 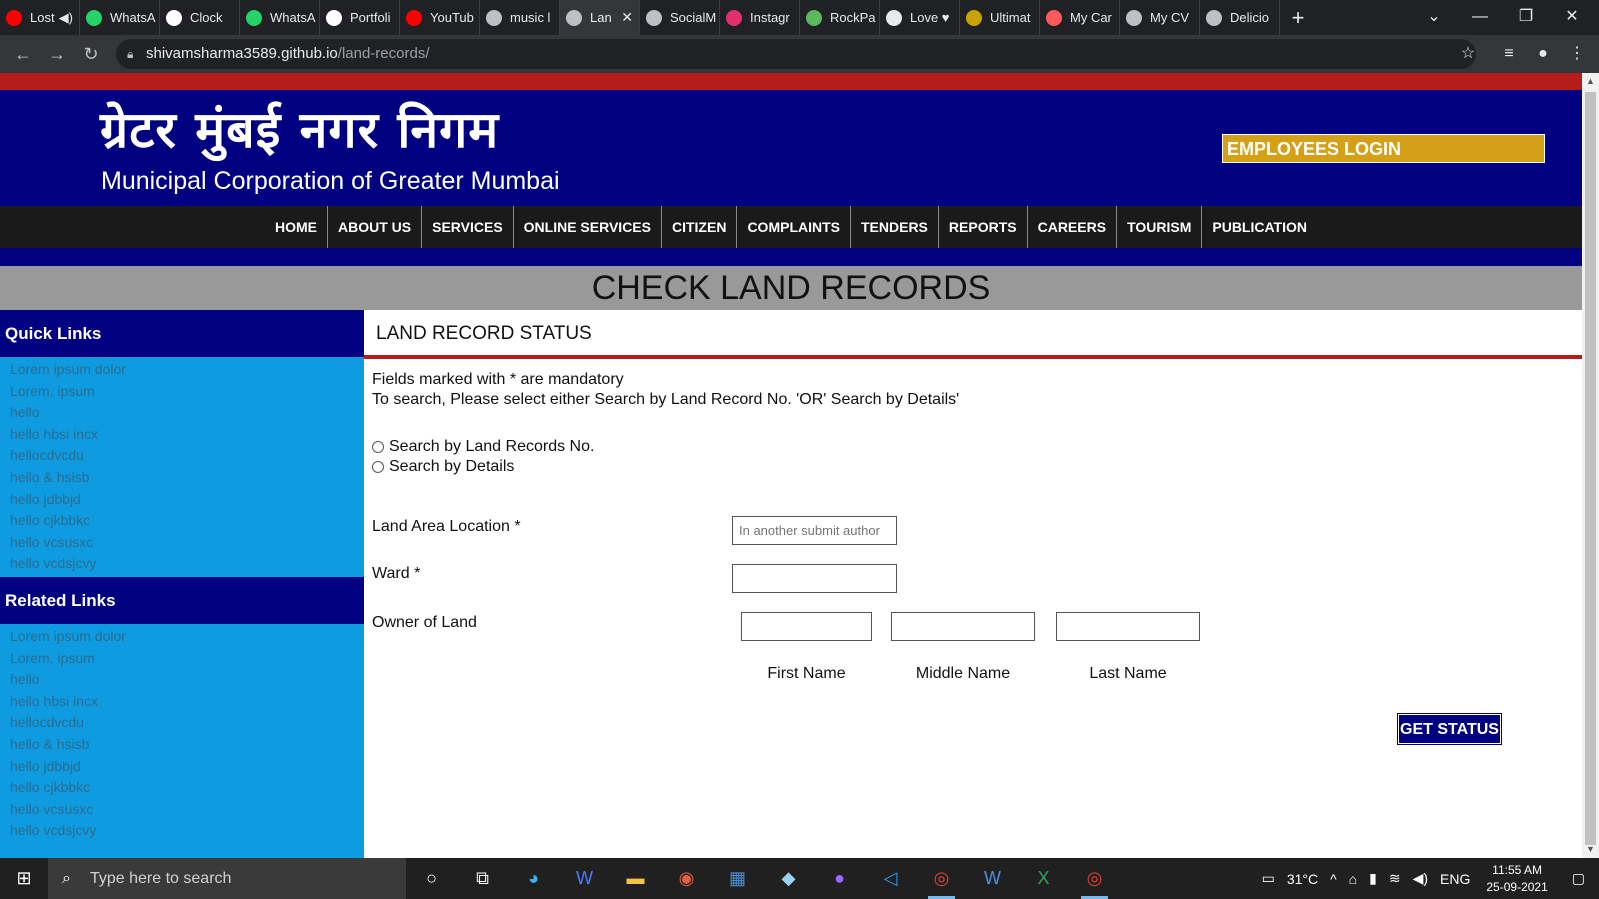 I want to click on reload-icon: ↻, so click(x=91, y=54).